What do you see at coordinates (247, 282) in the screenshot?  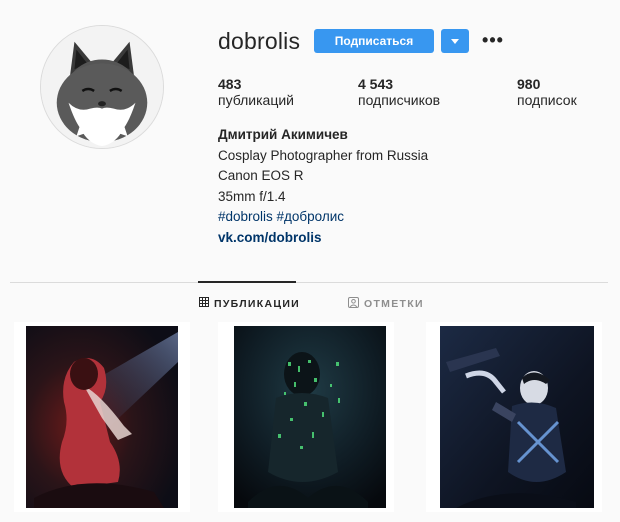 I see `active-tab-indicator` at bounding box center [247, 282].